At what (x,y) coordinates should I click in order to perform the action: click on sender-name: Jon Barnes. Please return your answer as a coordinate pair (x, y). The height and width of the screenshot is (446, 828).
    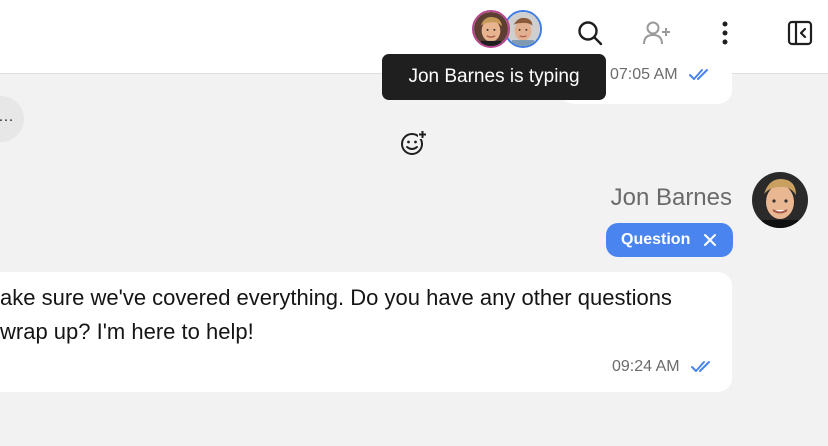
    Looking at the image, I should click on (671, 197).